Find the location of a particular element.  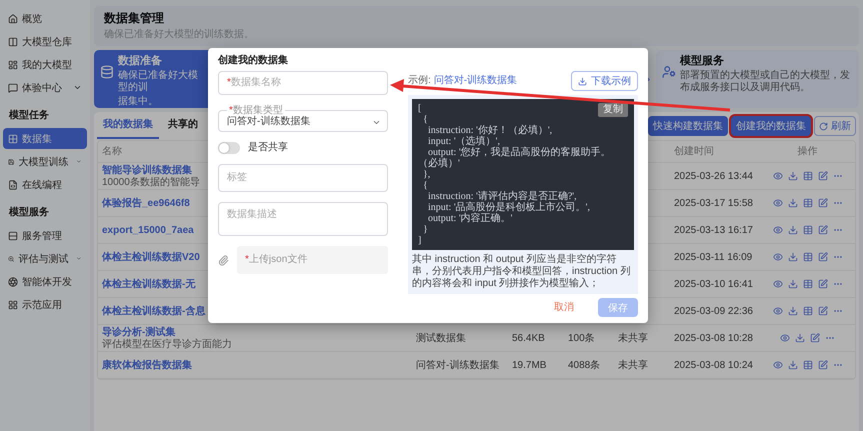

column-header: 名称 is located at coordinates (112, 151).